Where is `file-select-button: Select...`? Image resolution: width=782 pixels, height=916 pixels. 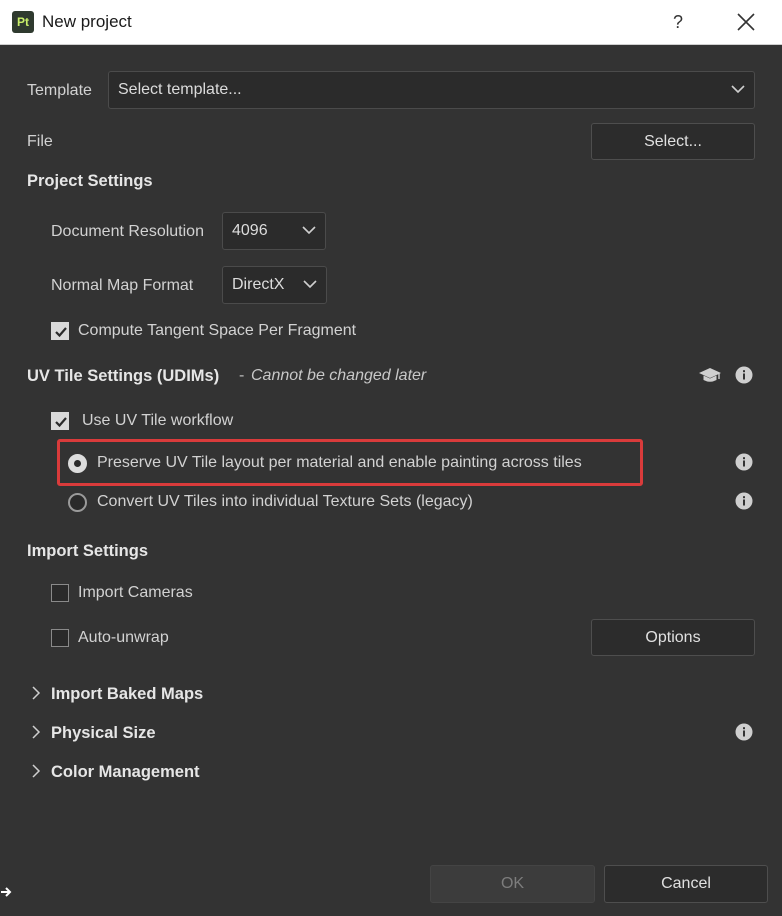
file-select-button: Select... is located at coordinates (673, 141).